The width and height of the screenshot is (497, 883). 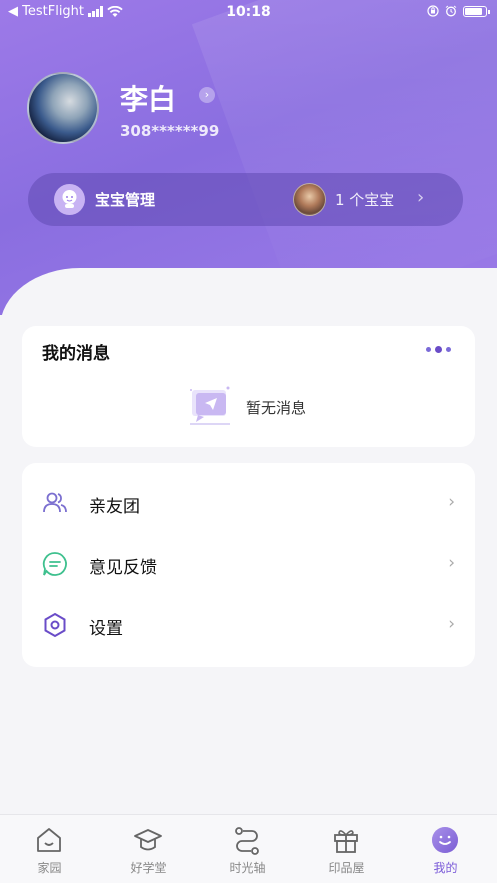 I want to click on tab-label: 好学堂, so click(x=148, y=868).